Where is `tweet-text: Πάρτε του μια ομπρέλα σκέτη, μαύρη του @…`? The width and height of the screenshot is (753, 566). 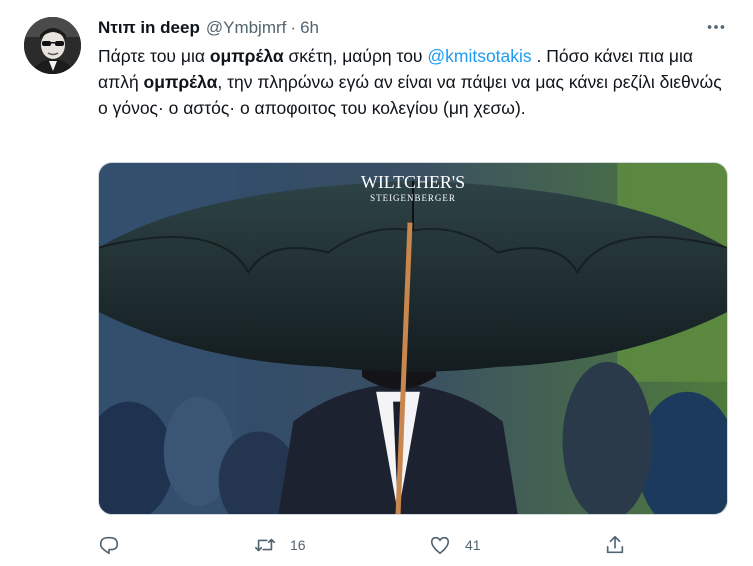 tweet-text: Πάρτε του μια ομπρέλα σκέτη, μαύρη του @… is located at coordinates (414, 82).